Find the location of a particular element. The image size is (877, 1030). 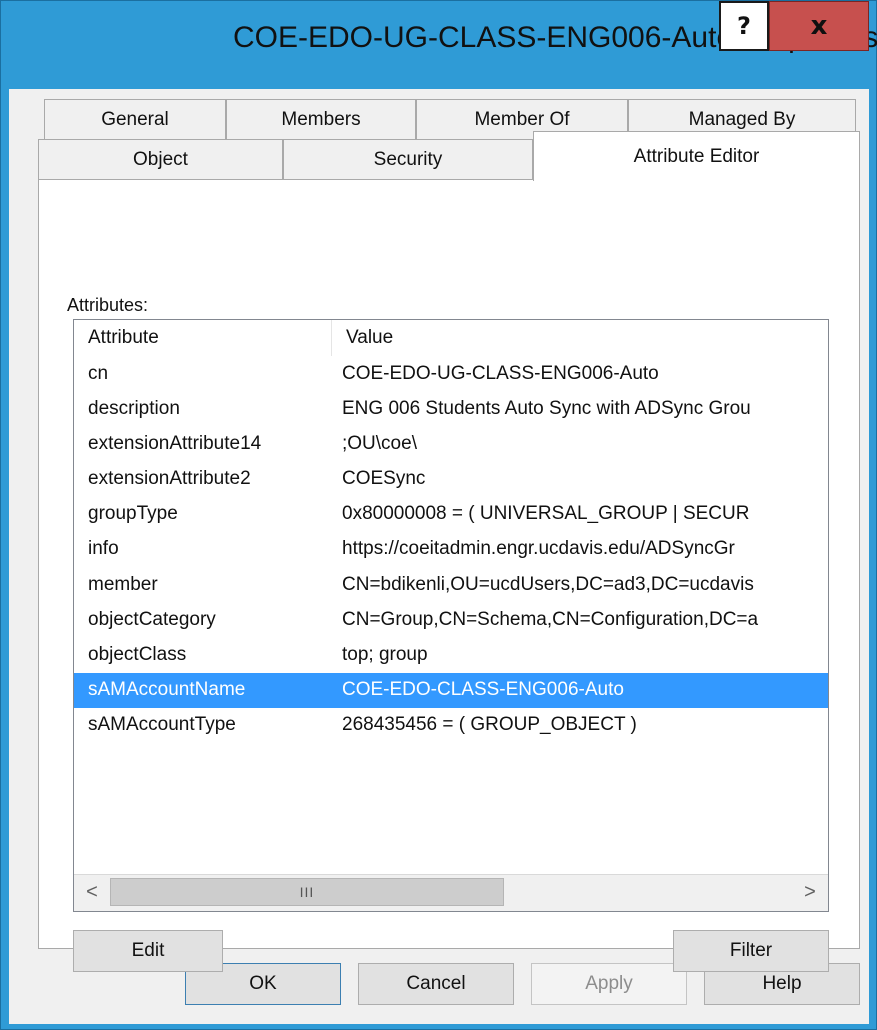

close-button: x is located at coordinates (819, 26).